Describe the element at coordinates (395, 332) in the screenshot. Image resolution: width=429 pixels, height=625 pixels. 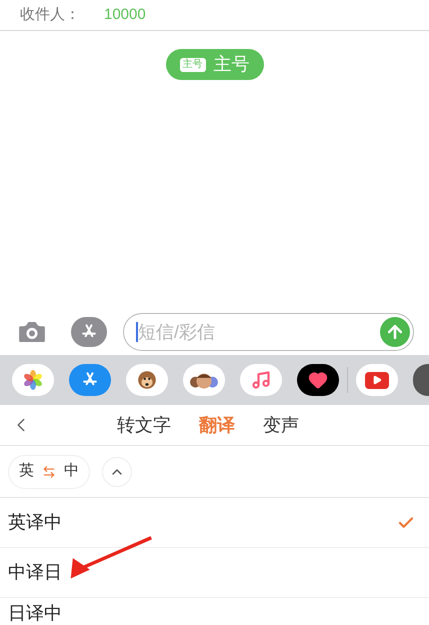
I see `send-button` at that location.